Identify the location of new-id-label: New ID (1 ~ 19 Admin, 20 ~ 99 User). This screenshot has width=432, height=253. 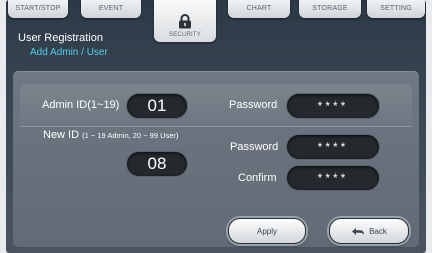
(110, 135).